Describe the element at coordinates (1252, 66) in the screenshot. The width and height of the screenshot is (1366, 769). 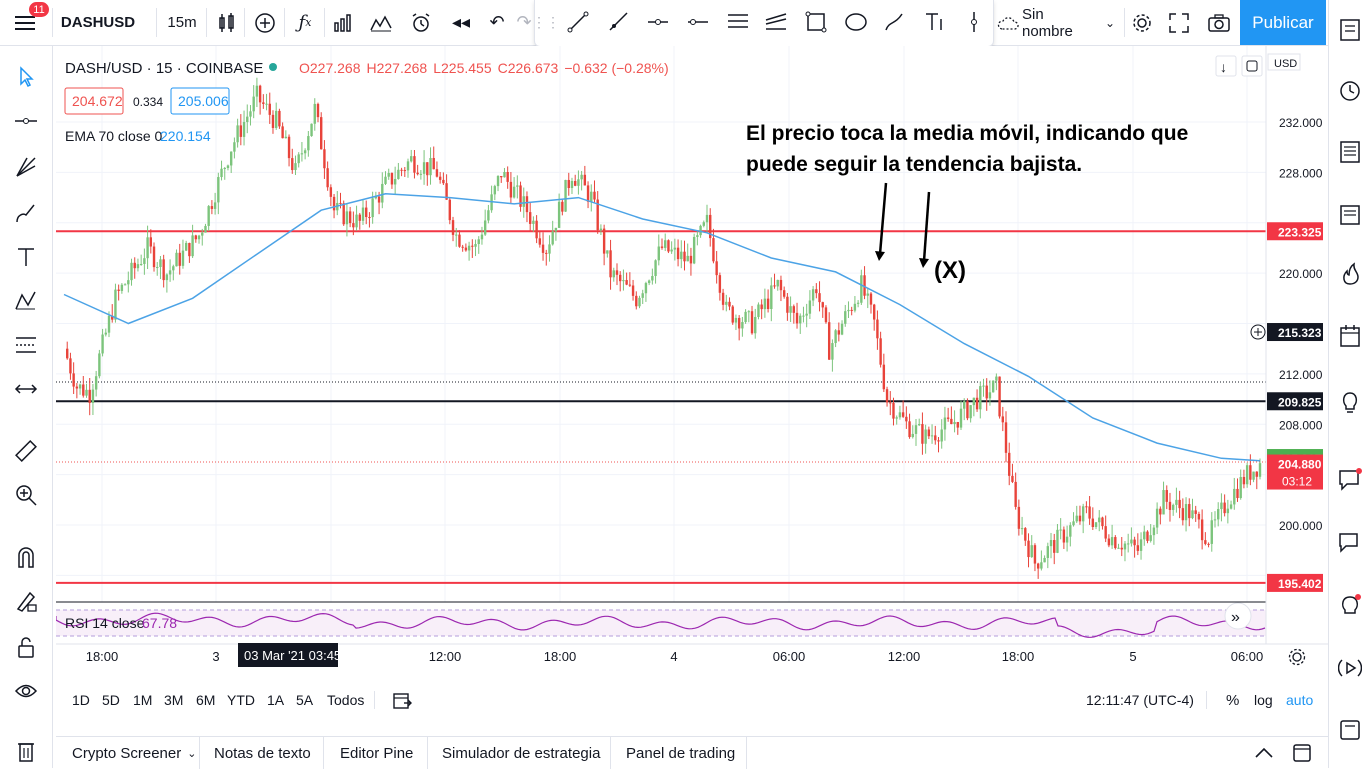
I see `maximize-pane-button` at that location.